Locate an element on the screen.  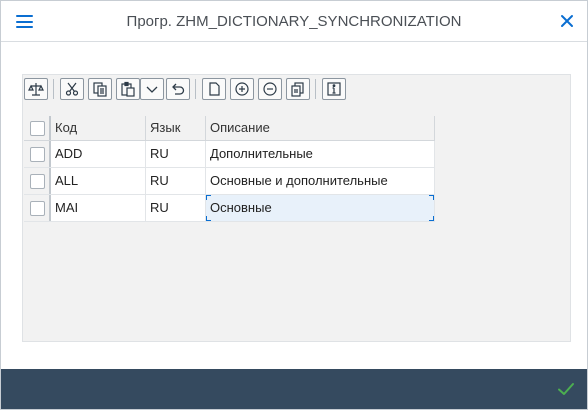
table-row: ADD RU Дополнительные is located at coordinates (229, 154).